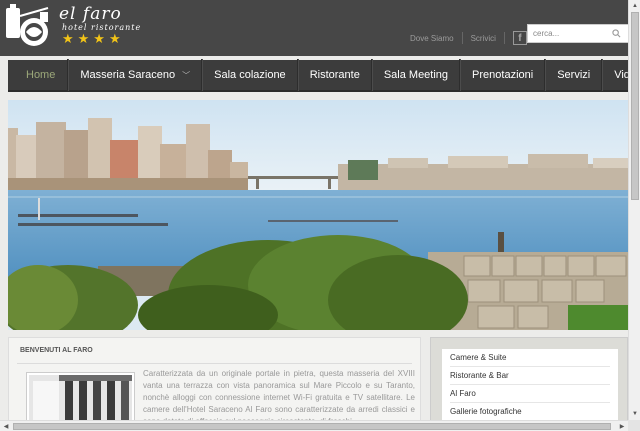  I want to click on section-title: BENVENUTI AL FARO, so click(56, 350).